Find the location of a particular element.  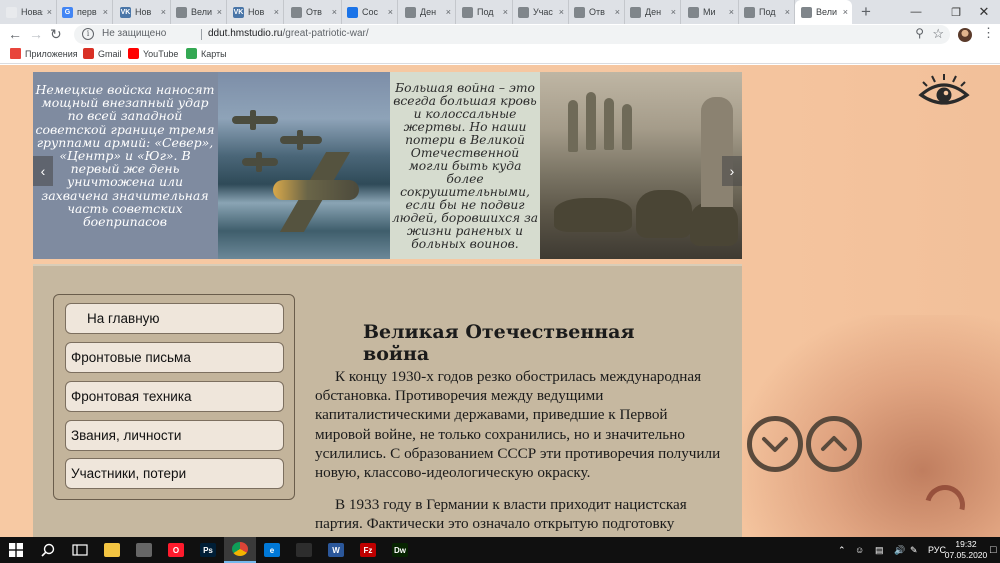

bookmarks-bar: Приложения Gmail YouTube Карты is located at coordinates (500, 55).